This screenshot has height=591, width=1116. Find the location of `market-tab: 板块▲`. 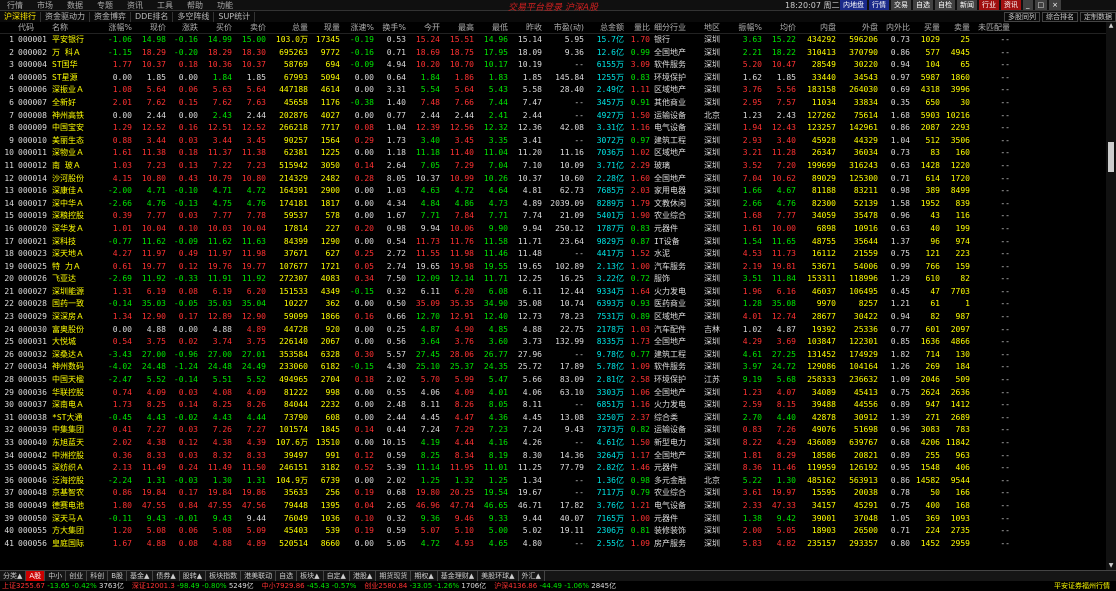

market-tab: 板块▲ is located at coordinates (310, 576).